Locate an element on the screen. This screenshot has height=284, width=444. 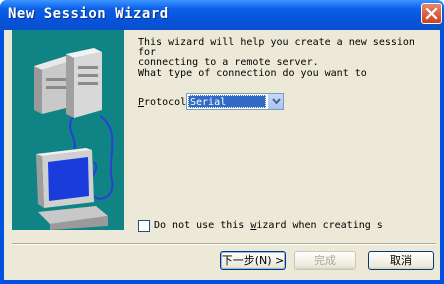
divider is located at coordinates (224, 244).